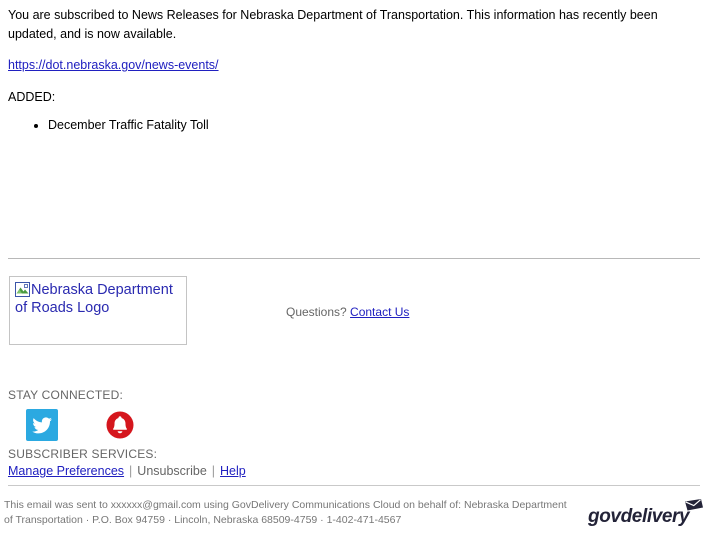 The height and width of the screenshot is (536, 708). I want to click on stay-connected-label: STAY CONNECTED:, so click(66, 395).